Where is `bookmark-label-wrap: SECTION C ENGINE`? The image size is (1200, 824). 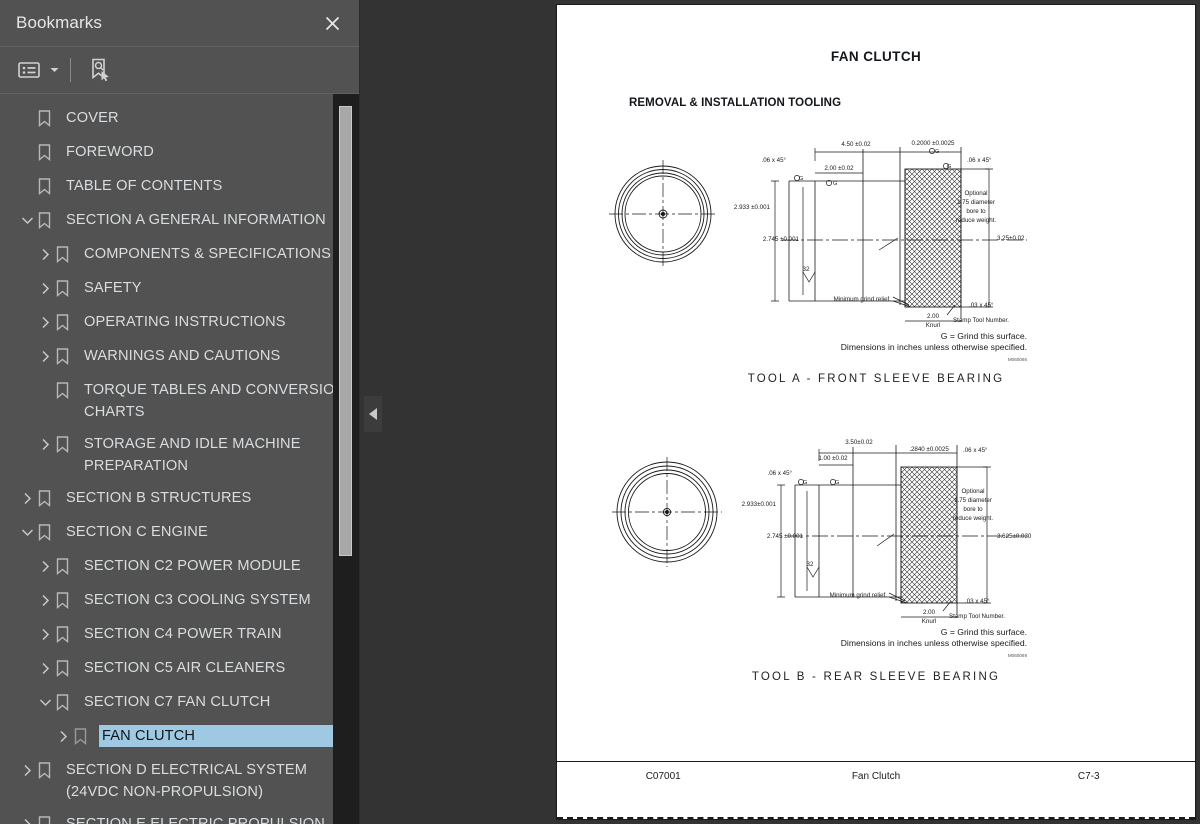
bookmark-label-wrap: SECTION C ENGINE is located at coordinates (212, 532).